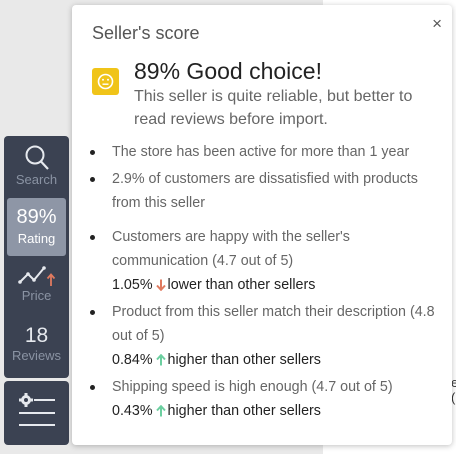 The width and height of the screenshot is (456, 454). I want to click on comparison-text: lower than other sellers, so click(241, 285).